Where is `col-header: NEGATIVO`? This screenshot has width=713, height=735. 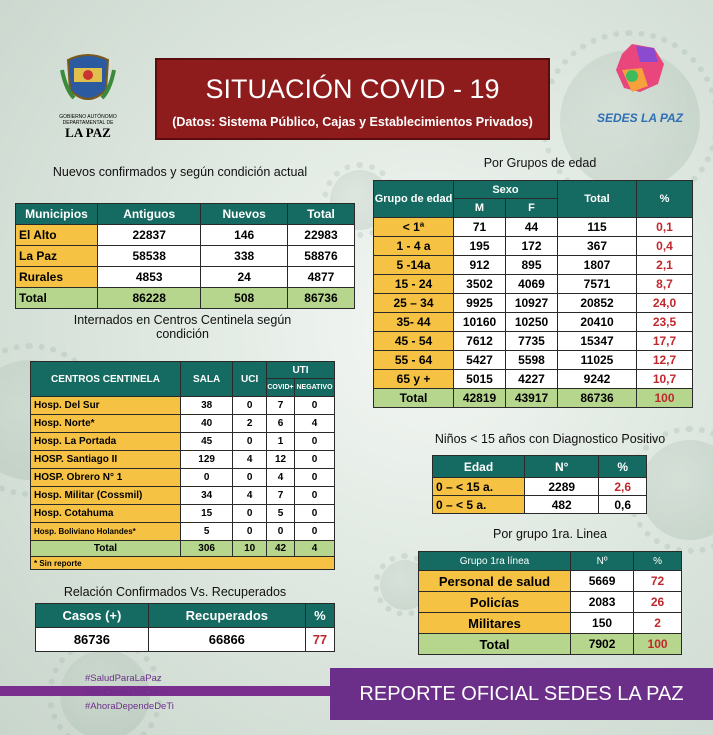 col-header: NEGATIVO is located at coordinates (314, 387).